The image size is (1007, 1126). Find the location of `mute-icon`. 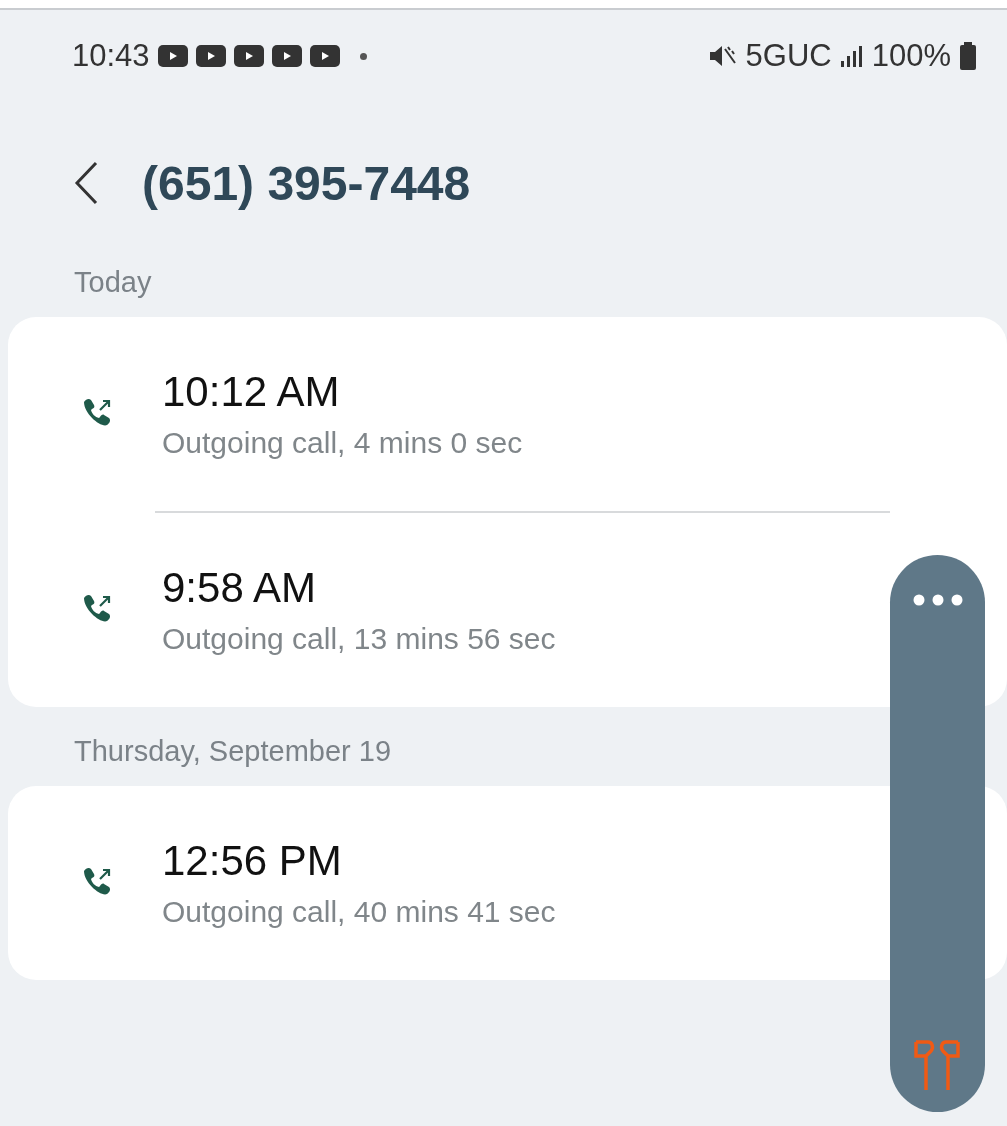

mute-icon is located at coordinates (722, 56).